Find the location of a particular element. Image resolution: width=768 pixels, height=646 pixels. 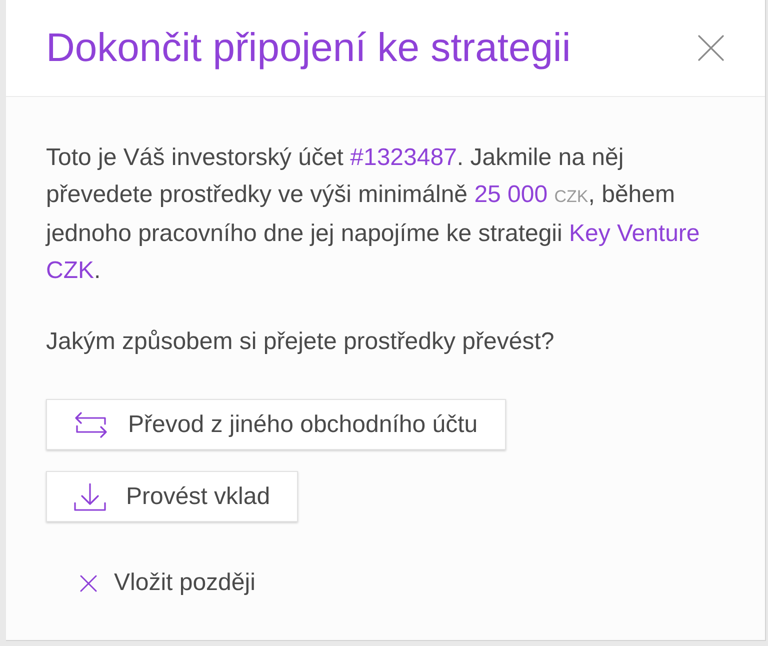

button-label: Převod z jiného obchodního účtu is located at coordinates (303, 425).